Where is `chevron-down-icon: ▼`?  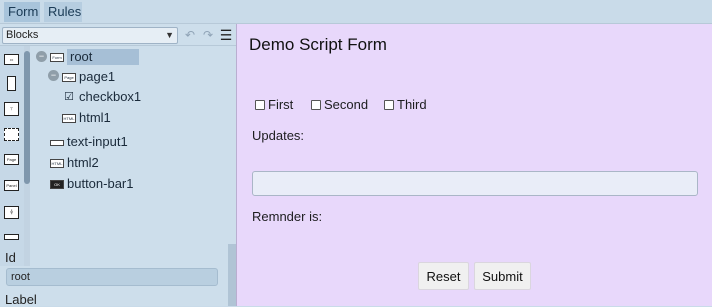 chevron-down-icon: ▼ is located at coordinates (169, 35).